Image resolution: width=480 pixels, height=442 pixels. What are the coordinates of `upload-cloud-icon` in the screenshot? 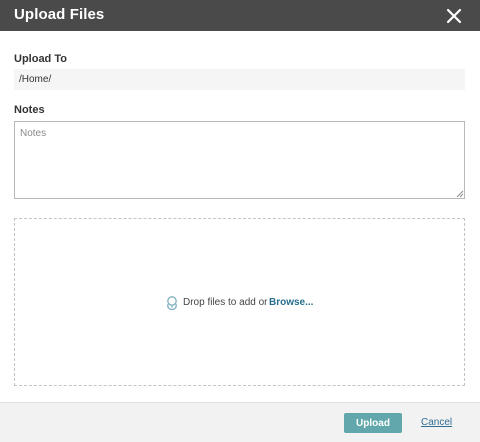 It's located at (172, 303).